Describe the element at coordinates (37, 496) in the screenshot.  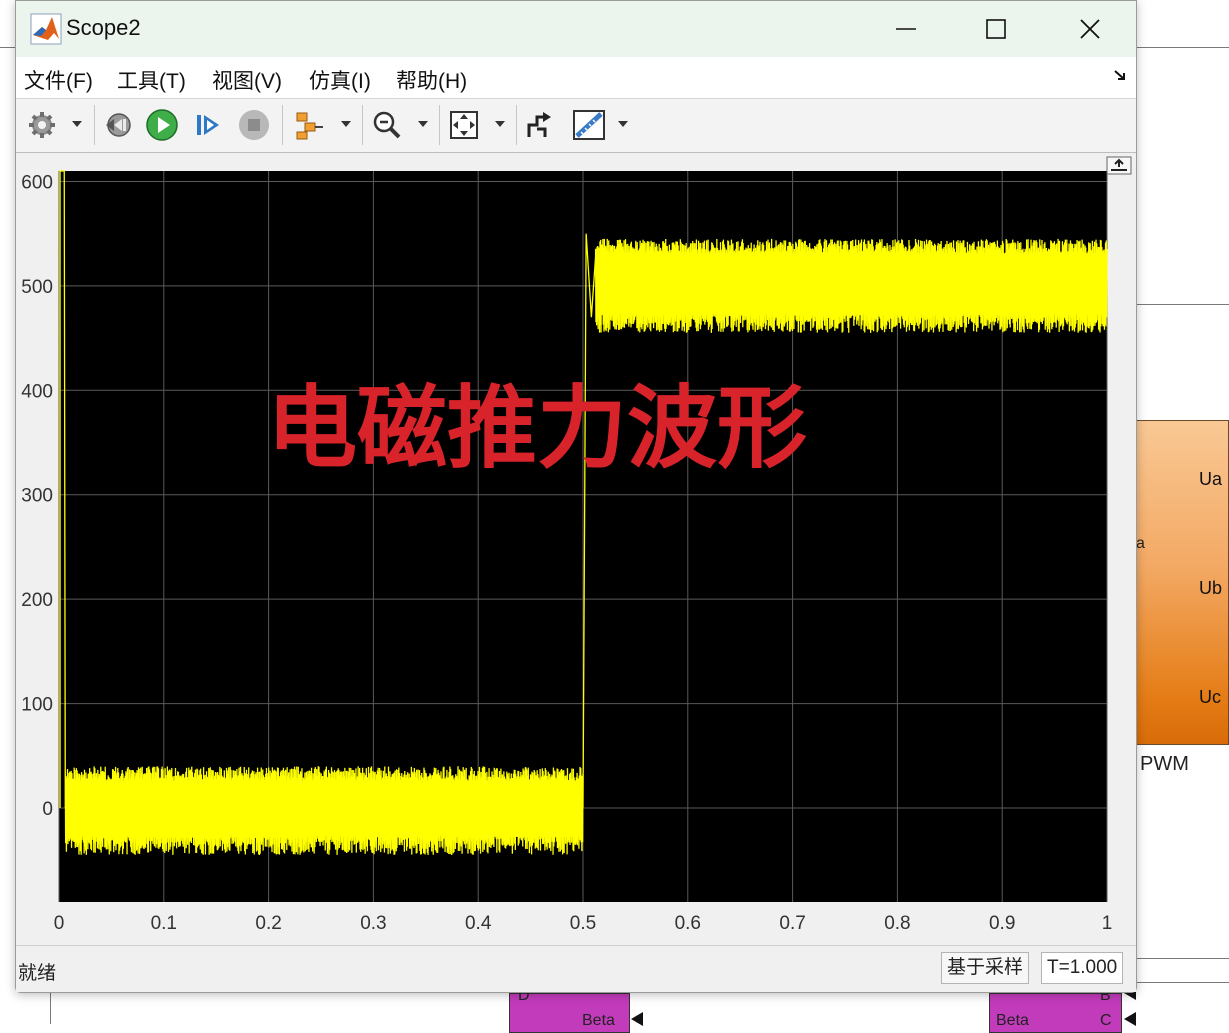
I see `y-tick-label: 300` at that location.